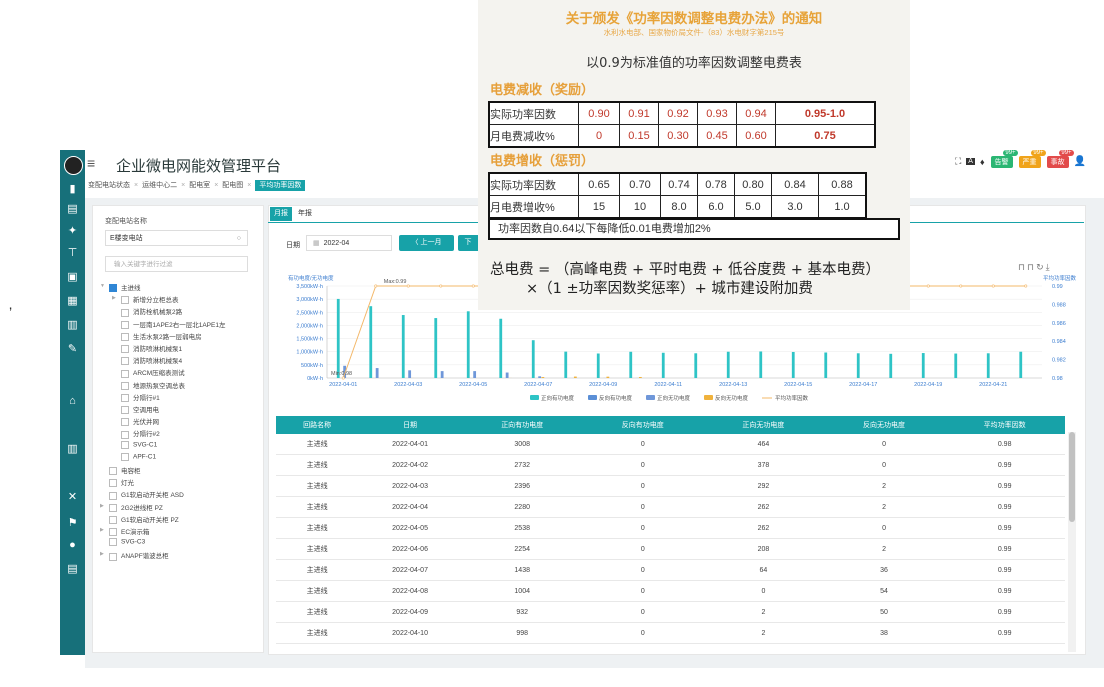 Image resolution: width=1104 pixels, height=687 pixels. Describe the element at coordinates (72, 231) in the screenshot. I see `settings-icon: ✦` at that location.